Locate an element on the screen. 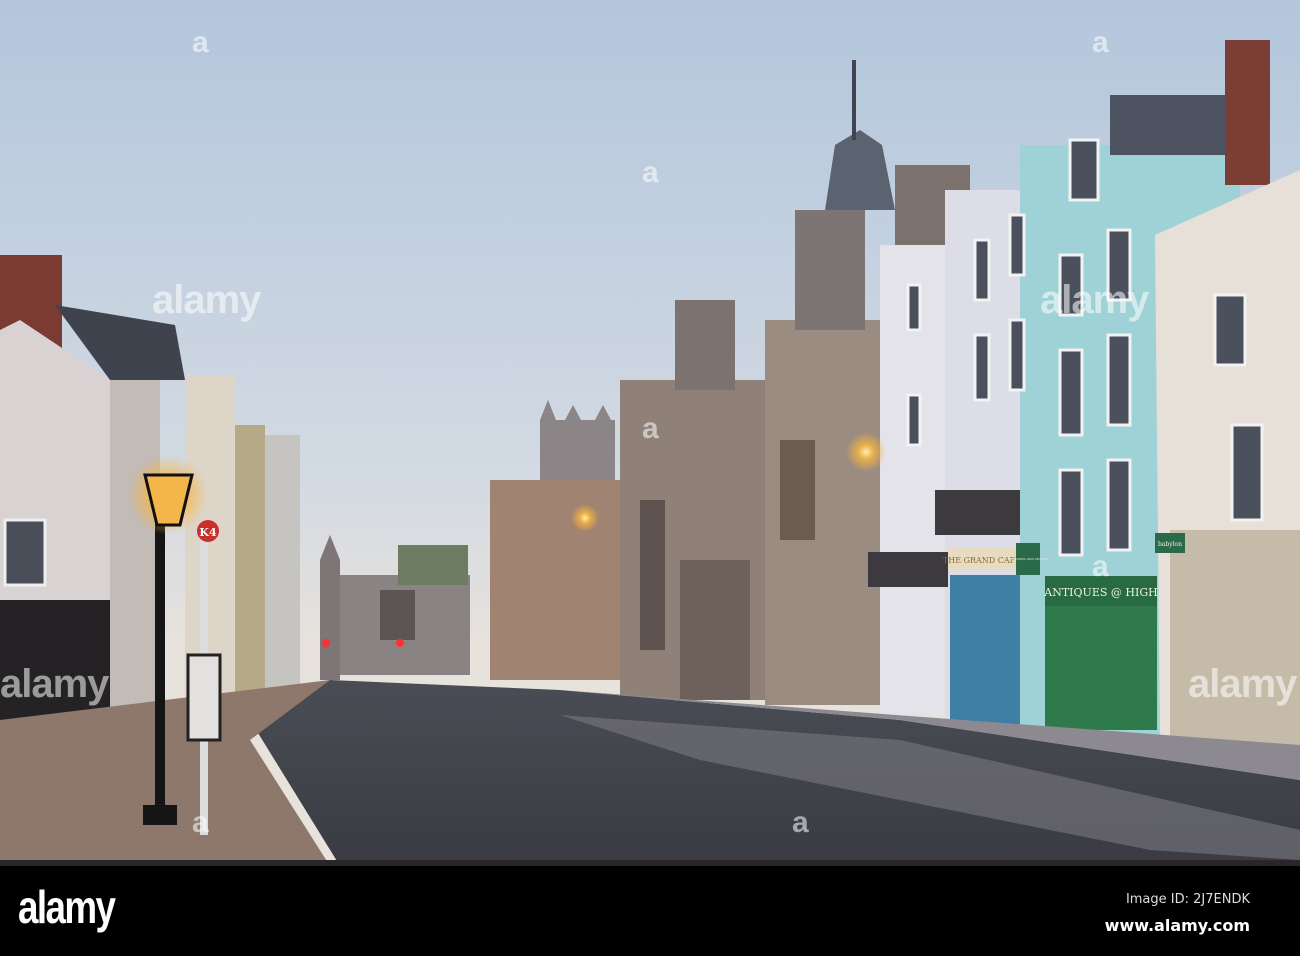 The width and height of the screenshot is (1300, 956). image-id: Image ID: 2J7ENDK is located at coordinates (1187, 899).